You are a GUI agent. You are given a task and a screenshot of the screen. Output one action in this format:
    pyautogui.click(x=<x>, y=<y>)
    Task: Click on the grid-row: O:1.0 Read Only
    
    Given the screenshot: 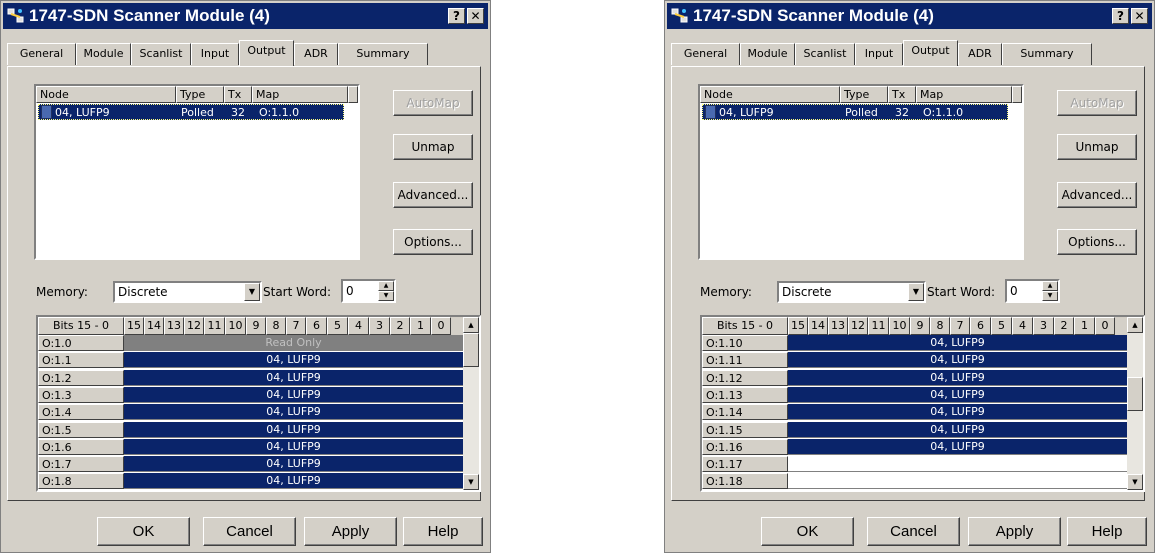 What is the action you would take?
    pyautogui.click(x=250, y=343)
    